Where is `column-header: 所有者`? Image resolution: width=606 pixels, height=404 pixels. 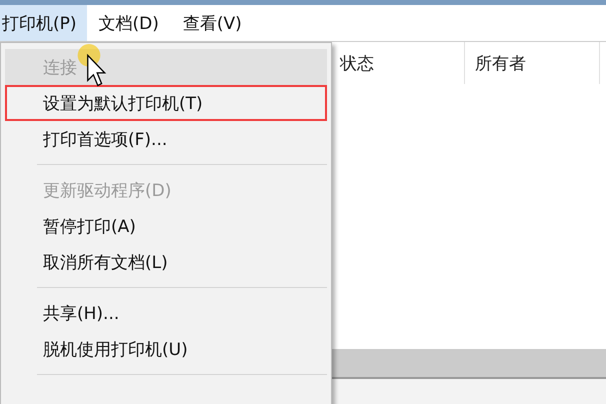
column-header: 所有者 is located at coordinates (532, 63).